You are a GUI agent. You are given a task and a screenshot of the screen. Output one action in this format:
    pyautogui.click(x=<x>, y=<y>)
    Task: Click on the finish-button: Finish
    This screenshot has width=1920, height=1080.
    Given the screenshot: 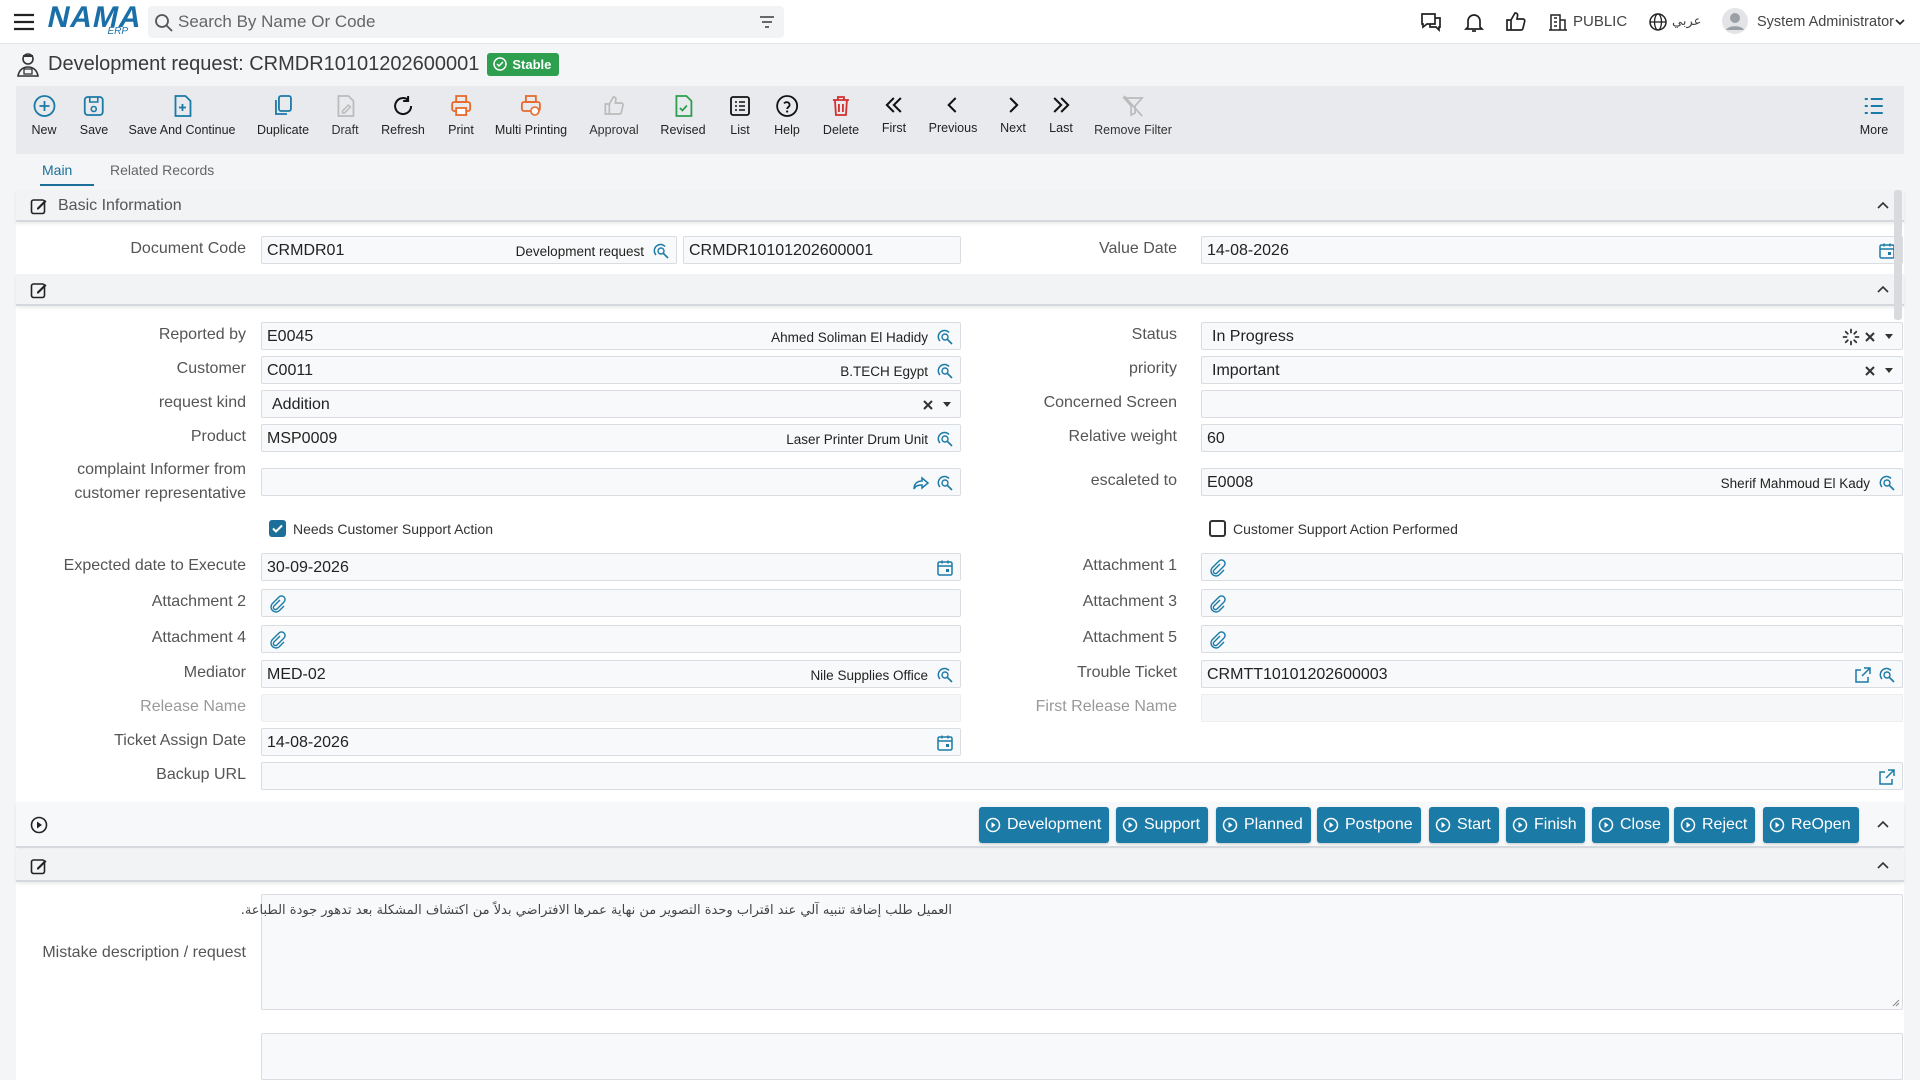 What is the action you would take?
    pyautogui.click(x=1545, y=825)
    